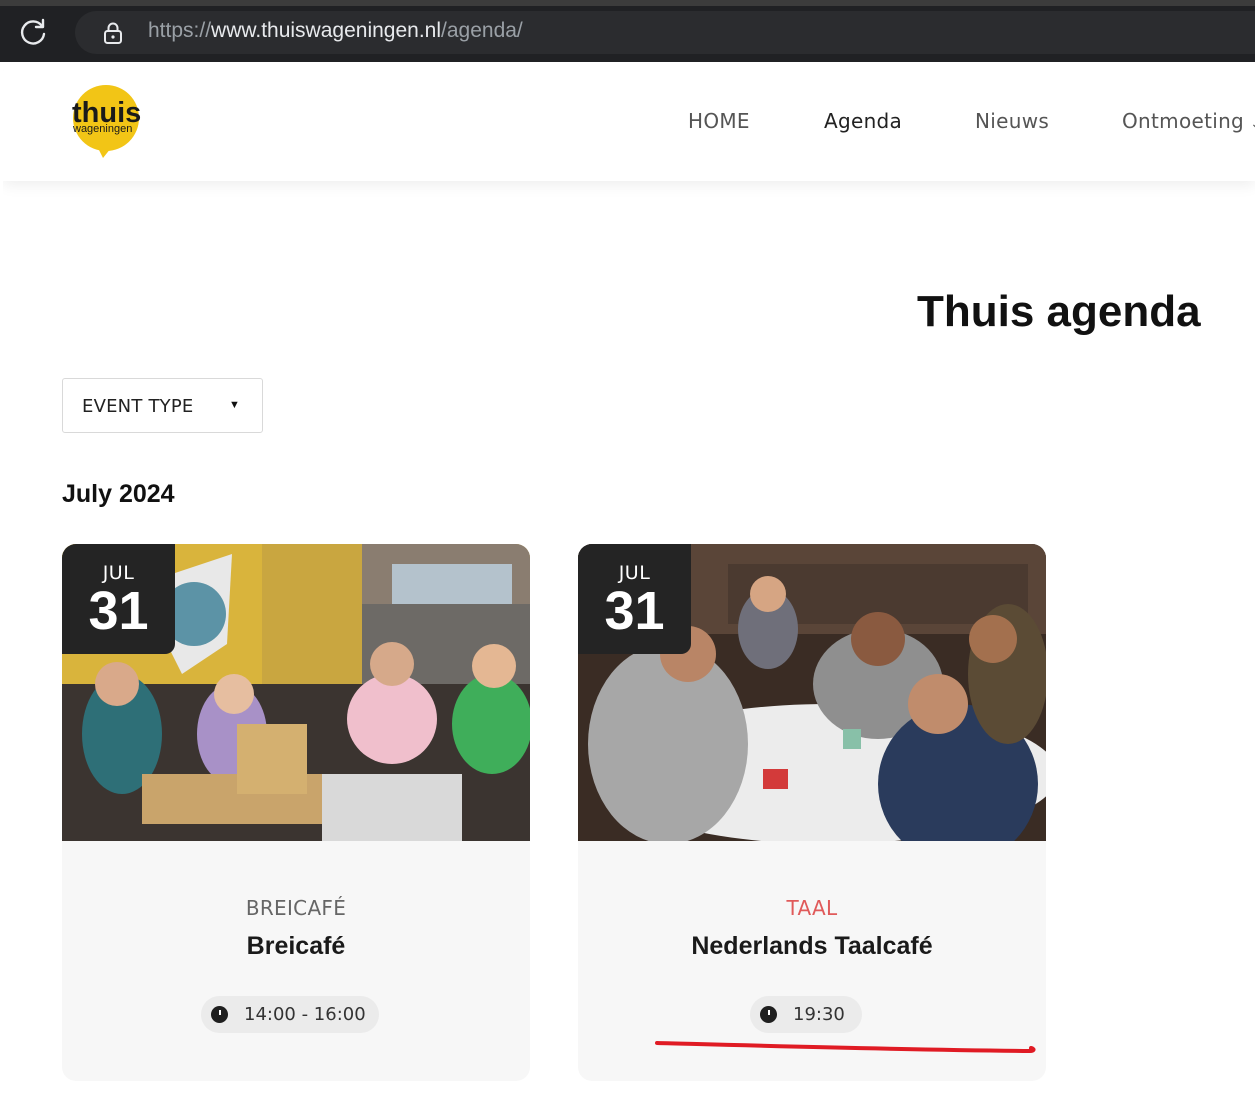 Image resolution: width=1255 pixels, height=1114 pixels. I want to click on event-time: 14:00 - 16:00, so click(290, 1014).